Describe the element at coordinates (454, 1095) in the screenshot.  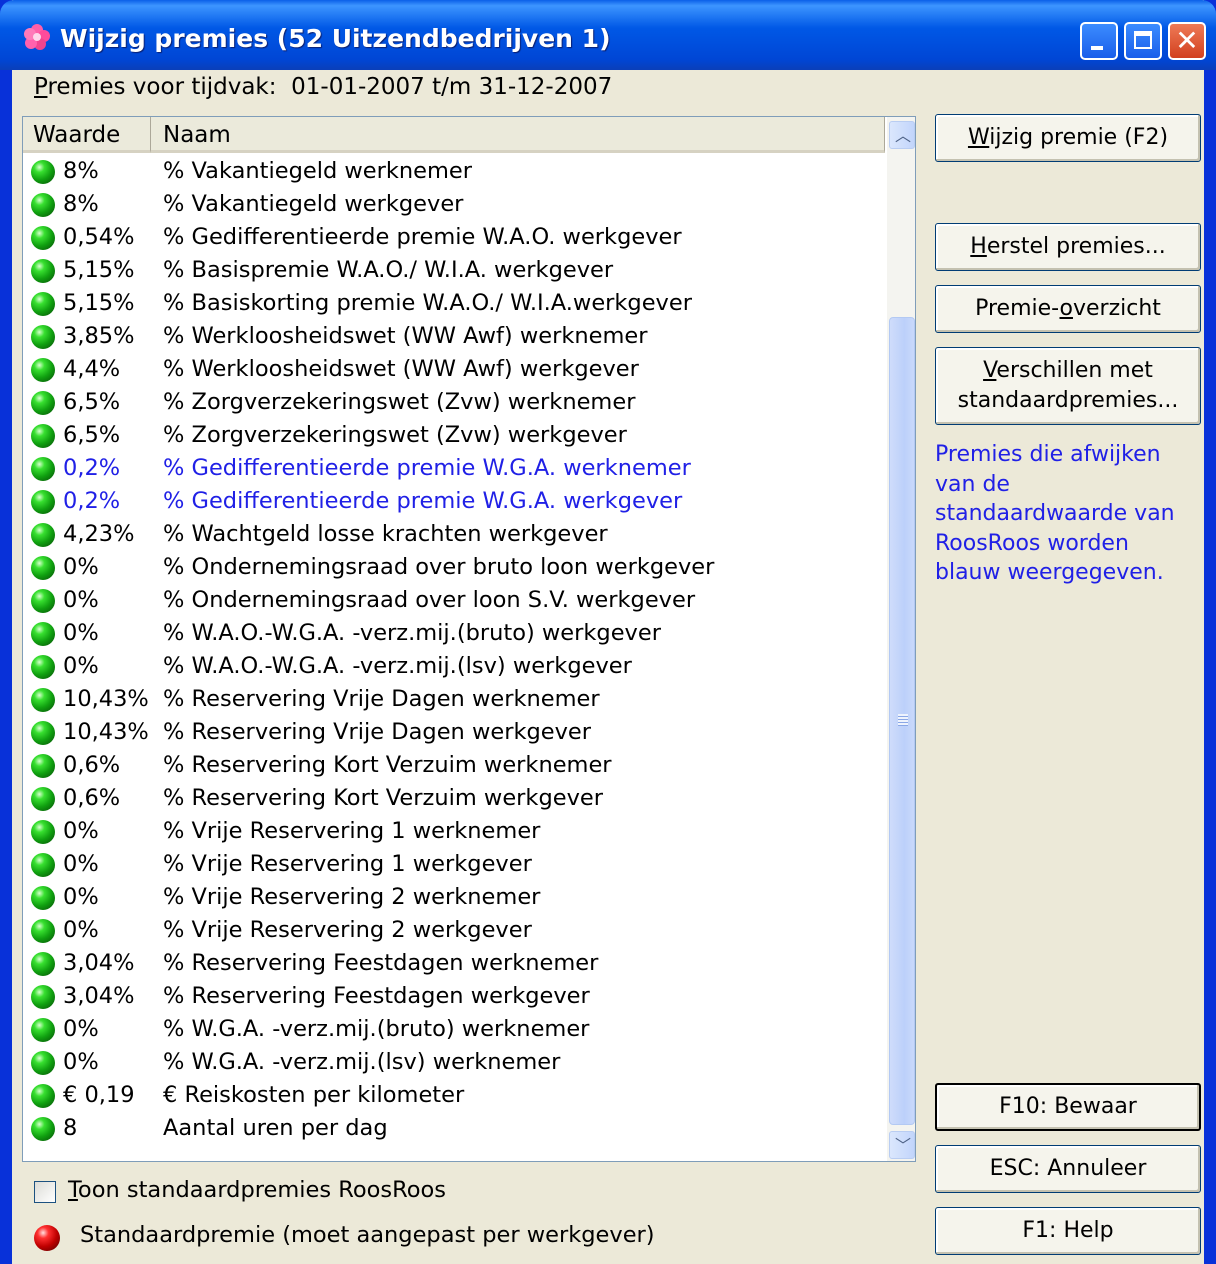
I see `list-item: € 0,19 € Reiskosten per kilometer` at that location.